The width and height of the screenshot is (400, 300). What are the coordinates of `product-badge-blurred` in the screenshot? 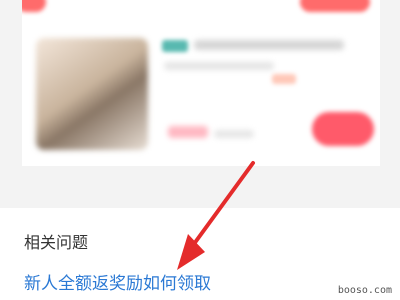 It's located at (284, 79).